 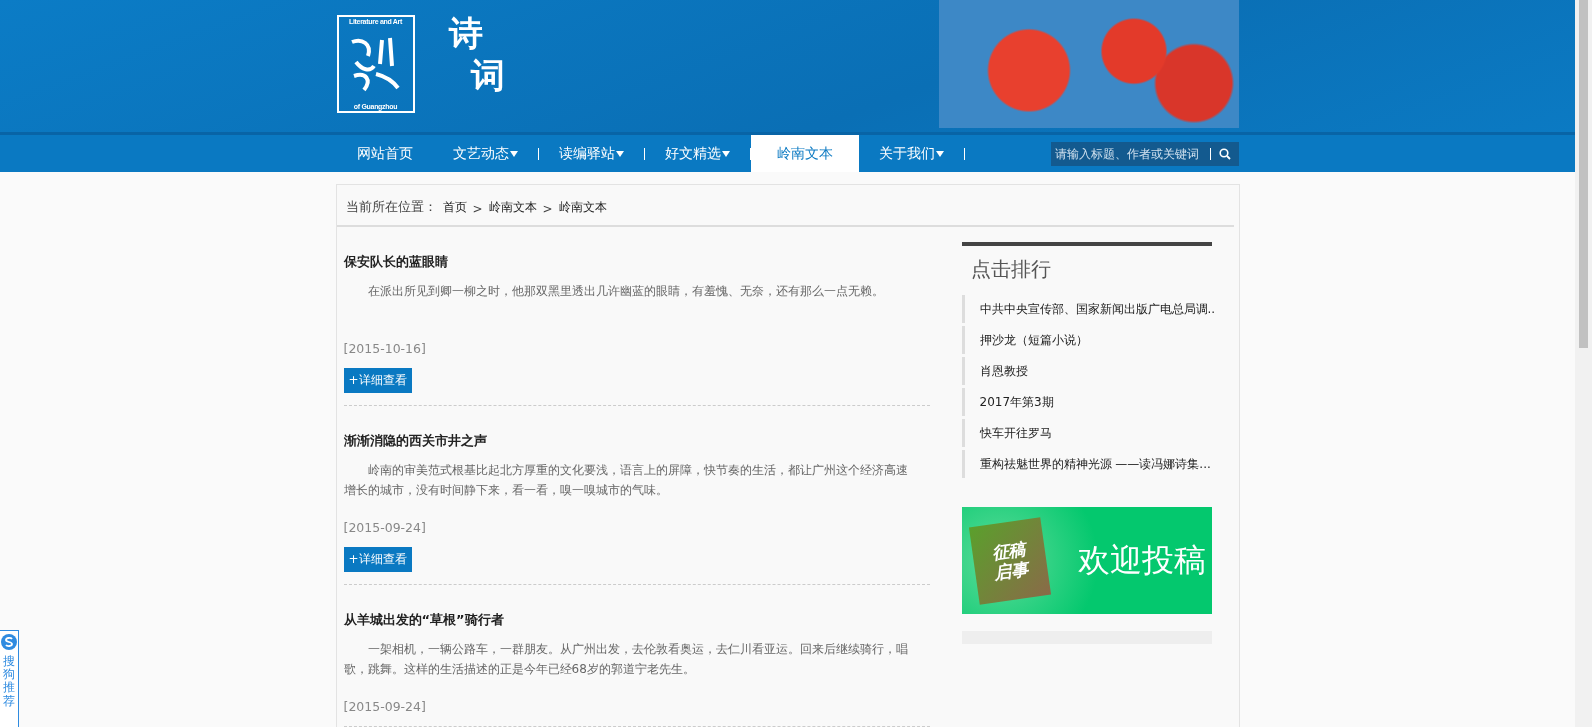 I want to click on article-title: 保安队长的蓝眼睛, so click(x=395, y=262).